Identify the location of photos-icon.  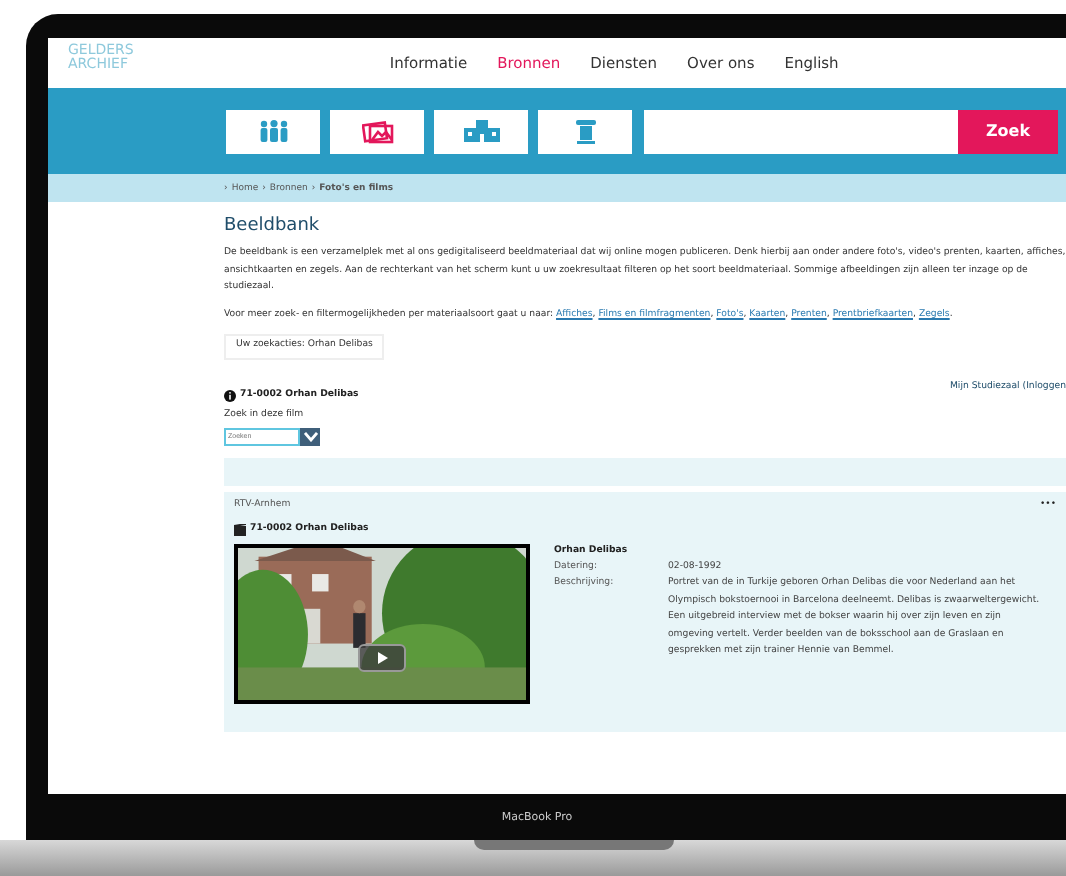
(377, 131).